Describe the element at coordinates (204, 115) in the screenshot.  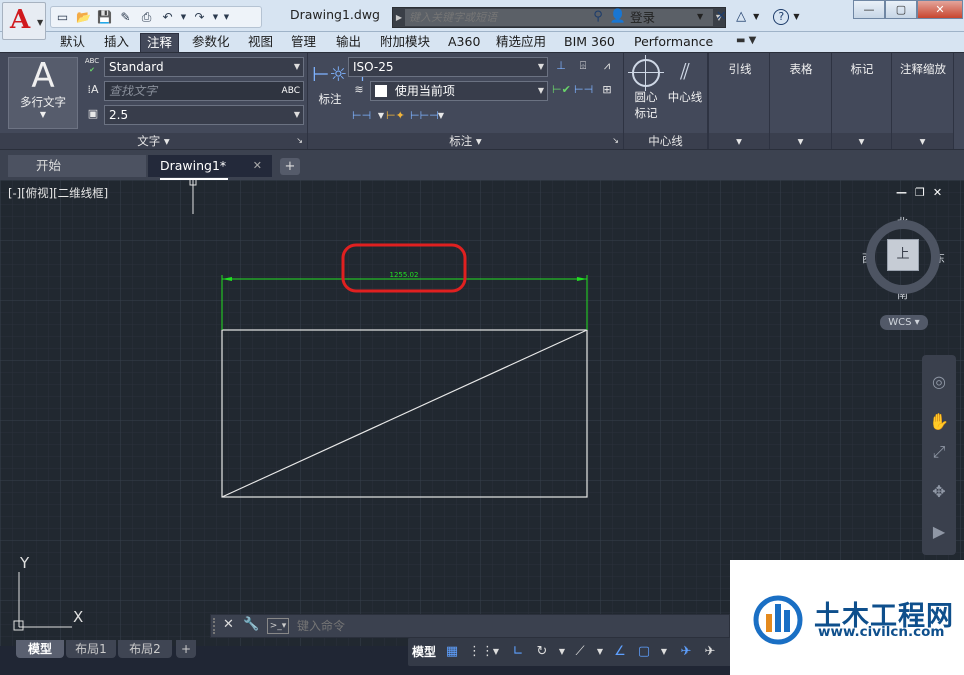
I see `text-height-select: 2.5 ▼` at that location.